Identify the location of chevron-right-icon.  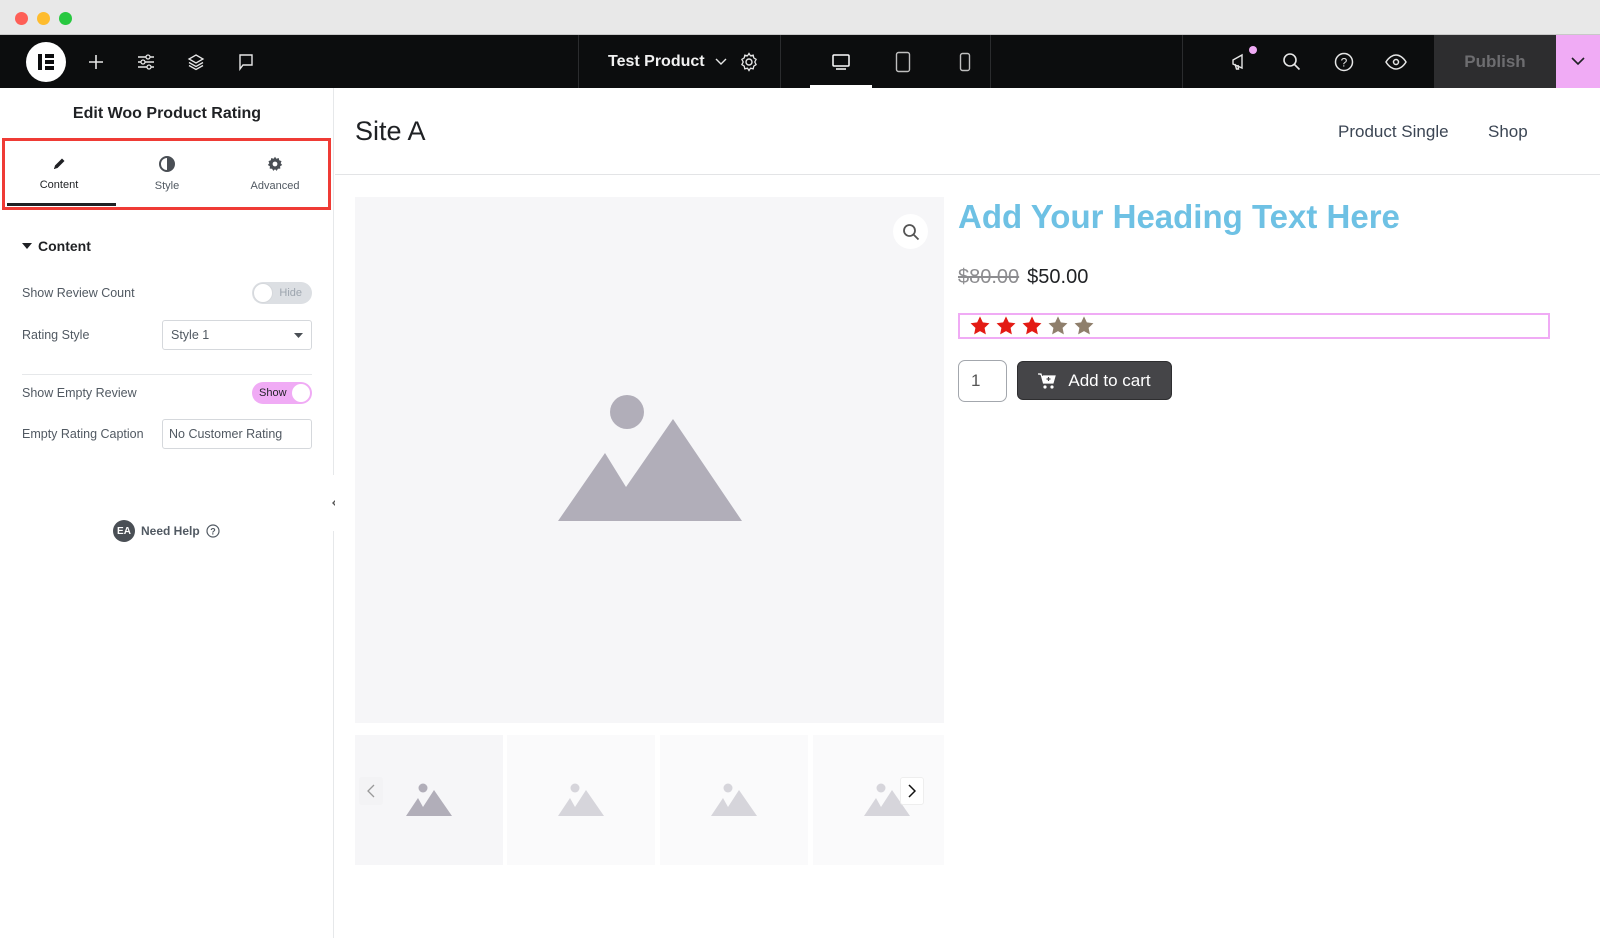
(912, 791).